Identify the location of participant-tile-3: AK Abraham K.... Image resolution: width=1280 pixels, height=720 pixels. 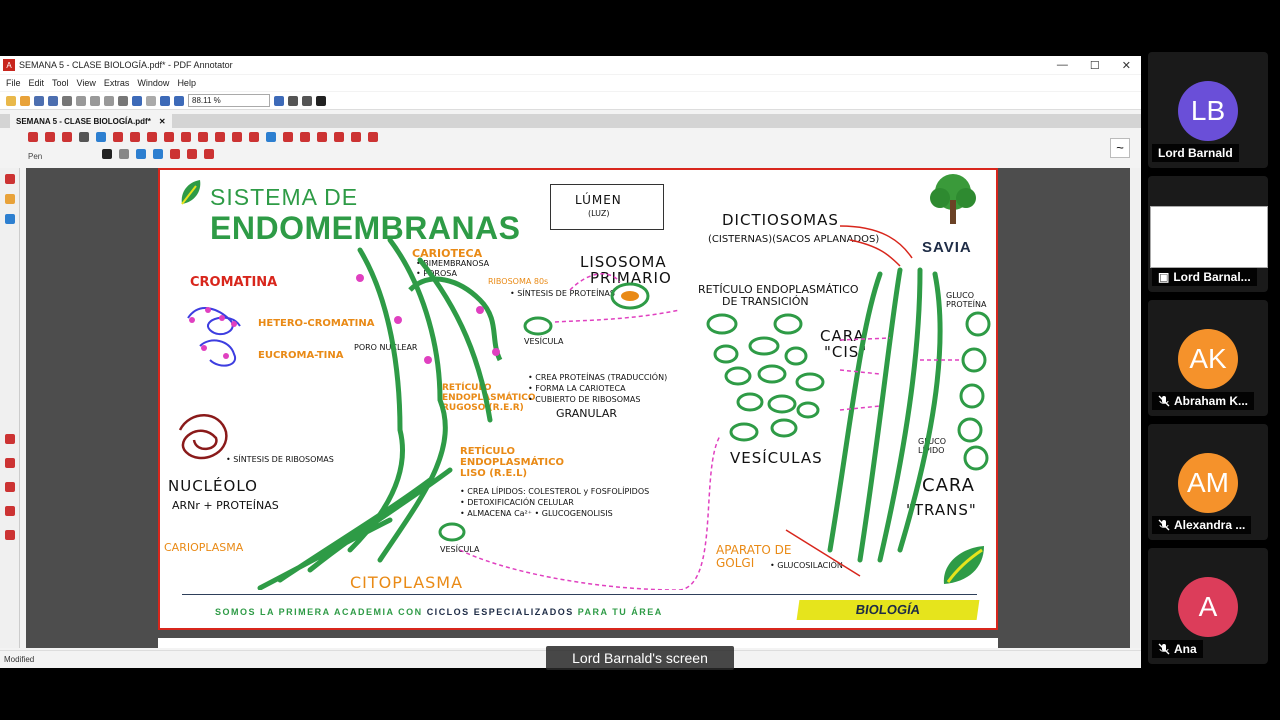
(1208, 358).